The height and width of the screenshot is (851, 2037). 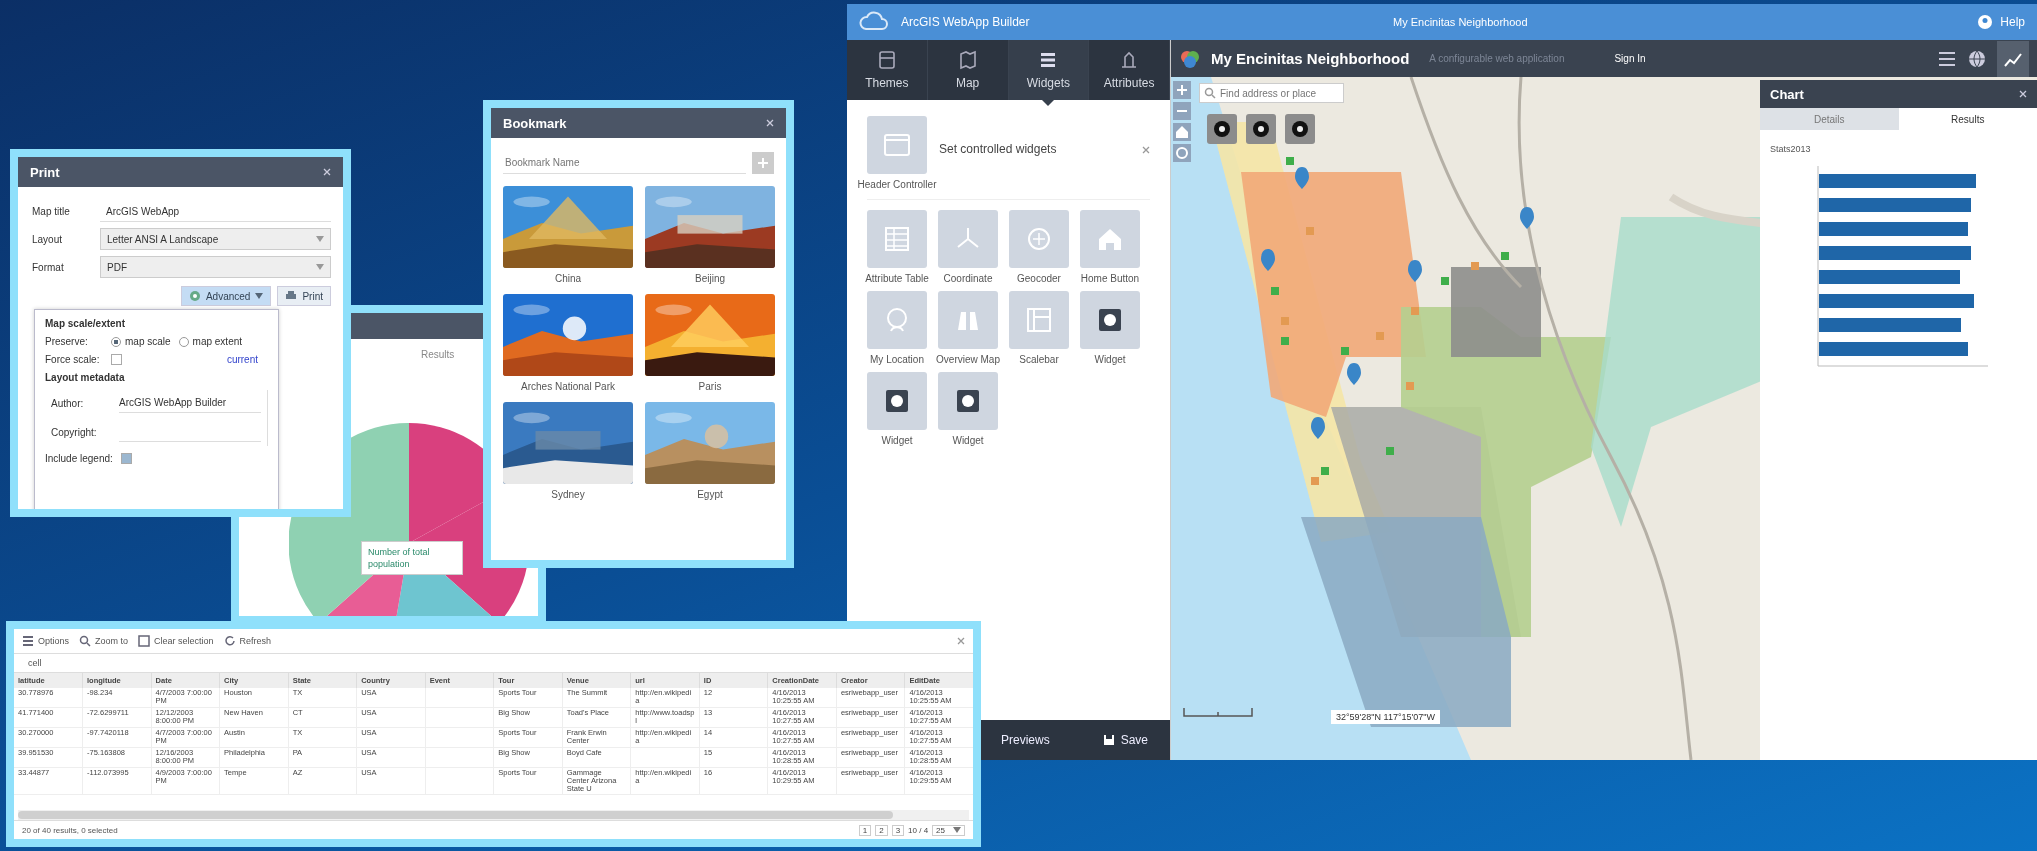 What do you see at coordinates (215, 239) in the screenshot?
I see `select-field: Letter ANSI A Landscape` at bounding box center [215, 239].